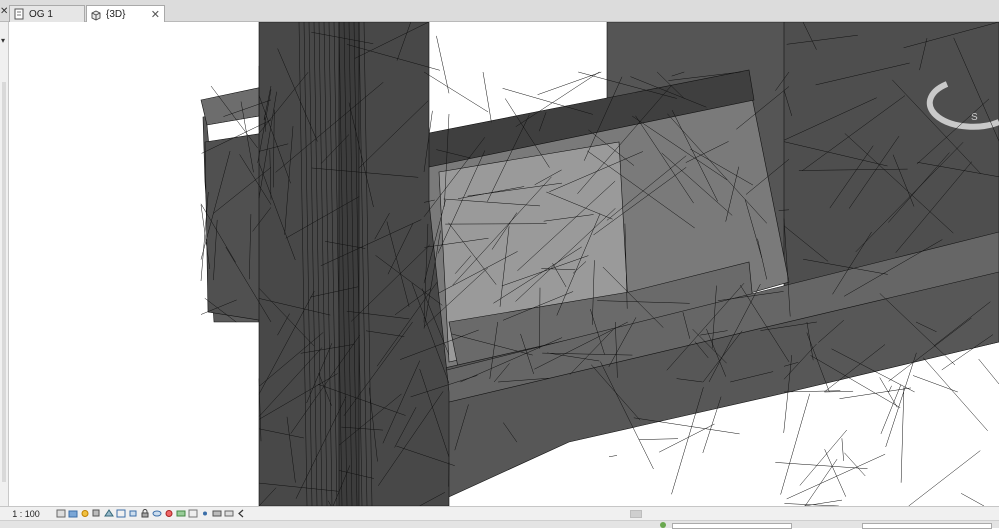 Image resolution: width=999 pixels, height=529 pixels. I want to click on view-control-icons, so click(149, 513).